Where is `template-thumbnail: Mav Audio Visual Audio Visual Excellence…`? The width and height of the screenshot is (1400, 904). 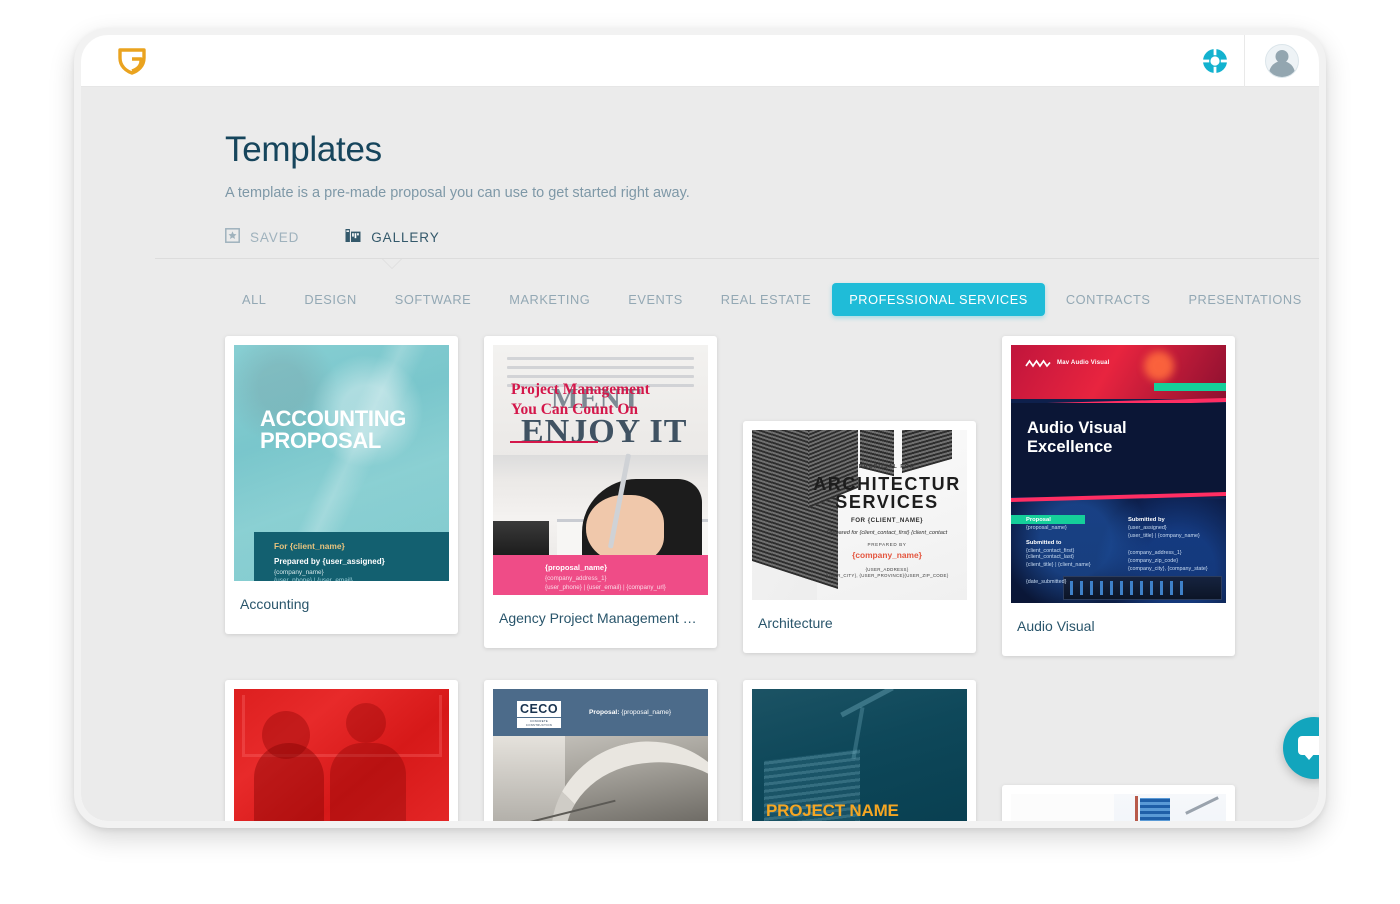
template-thumbnail: Mav Audio Visual Audio Visual Excellence… is located at coordinates (1118, 473).